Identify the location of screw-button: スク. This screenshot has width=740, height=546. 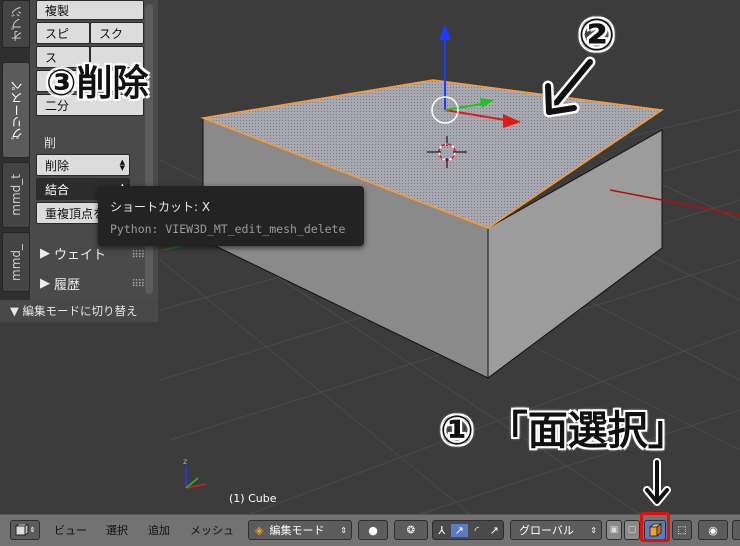
(117, 33).